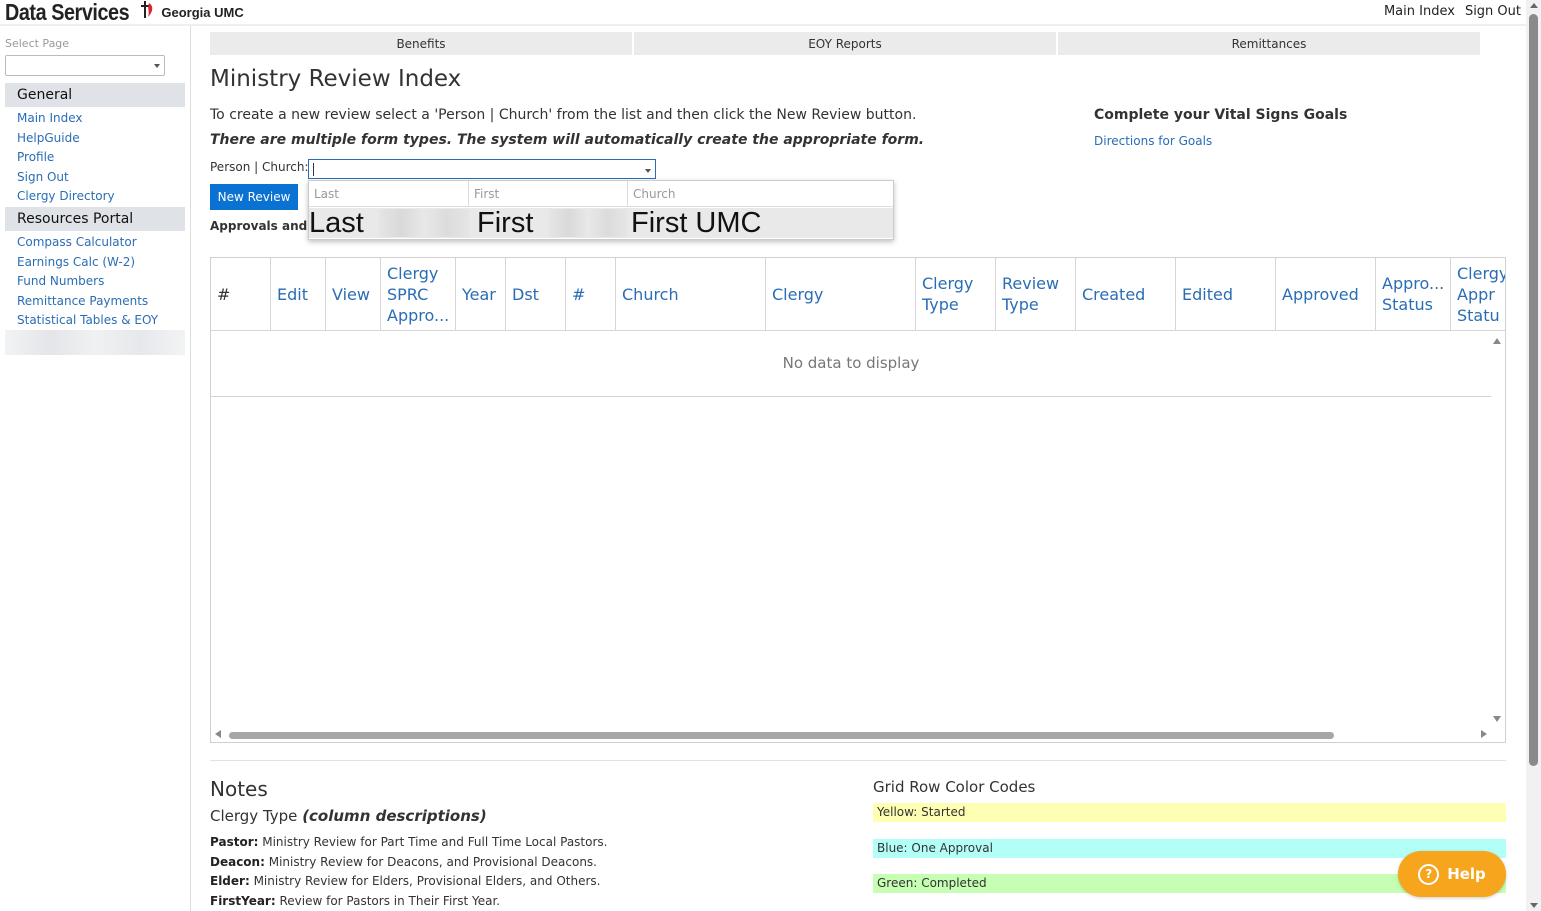 Image resolution: width=1541 pixels, height=911 pixels. What do you see at coordinates (243, 901) in the screenshot?
I see `note-term: FirstYear:` at bounding box center [243, 901].